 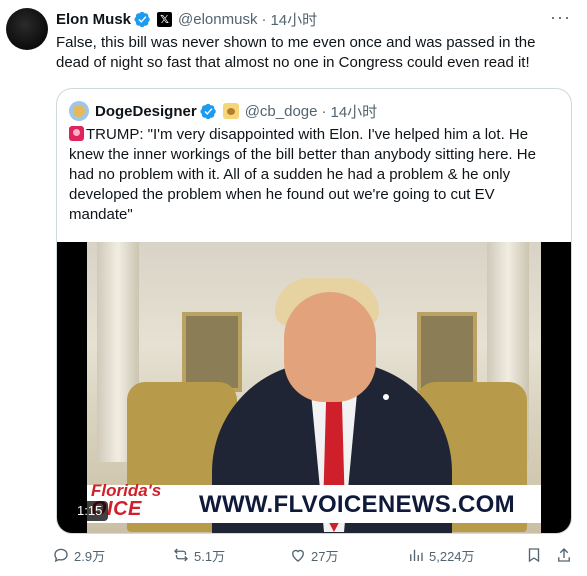 I want to click on reply-button: 2.9万, so click(x=78, y=555).